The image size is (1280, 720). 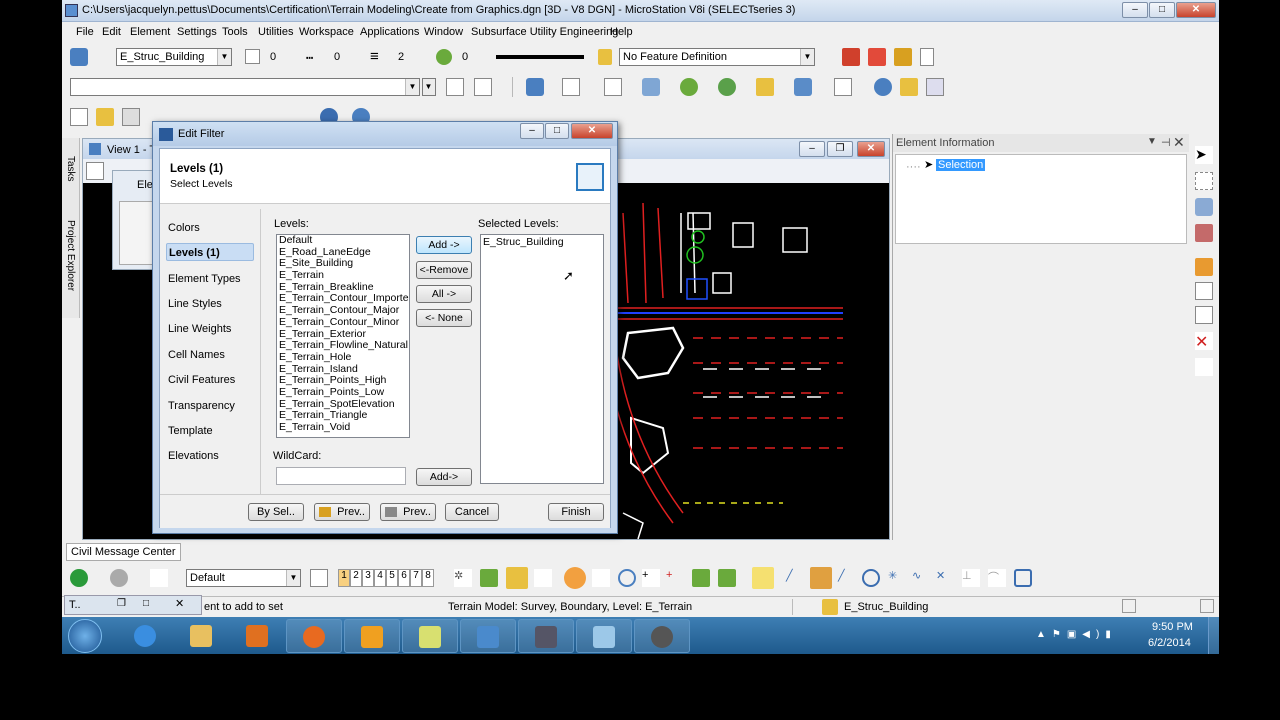 What do you see at coordinates (326, 32) in the screenshot?
I see `menu-workspace: Workspace` at bounding box center [326, 32].